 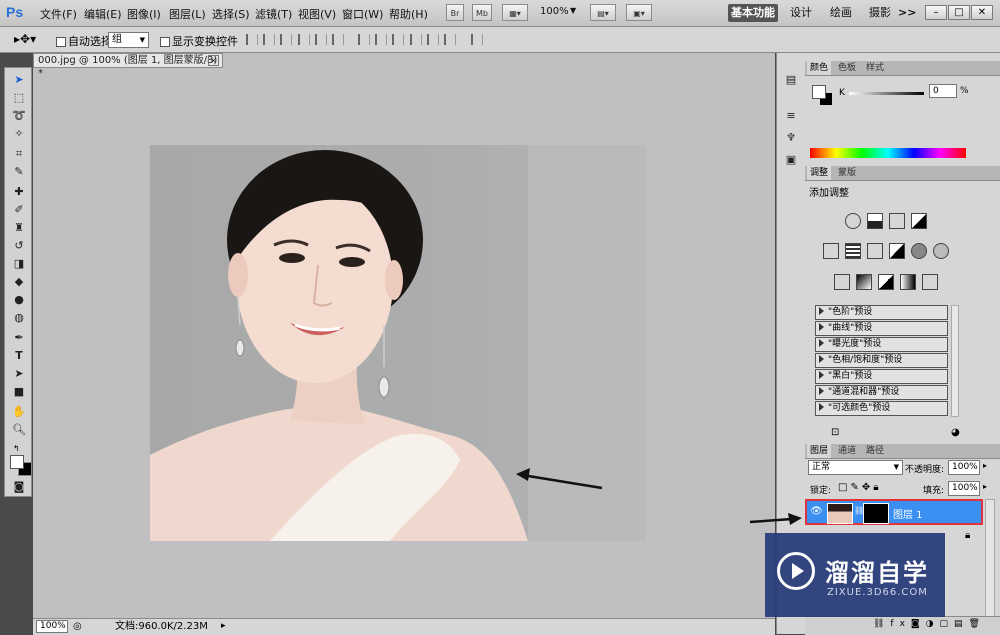 What do you see at coordinates (908, 513) in the screenshot?
I see `layer-name: 图层 1` at bounding box center [908, 513].